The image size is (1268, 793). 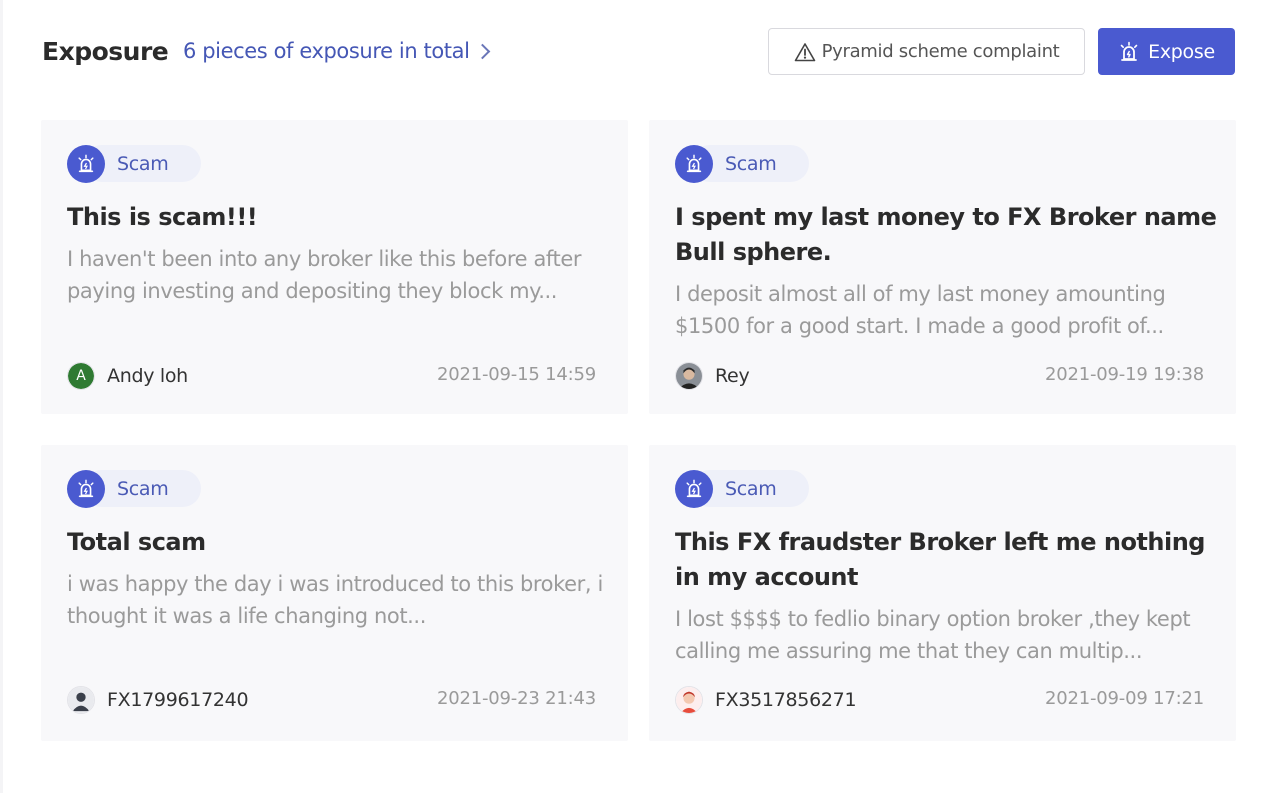 I want to click on card-author: FX1799617240, so click(x=158, y=700).